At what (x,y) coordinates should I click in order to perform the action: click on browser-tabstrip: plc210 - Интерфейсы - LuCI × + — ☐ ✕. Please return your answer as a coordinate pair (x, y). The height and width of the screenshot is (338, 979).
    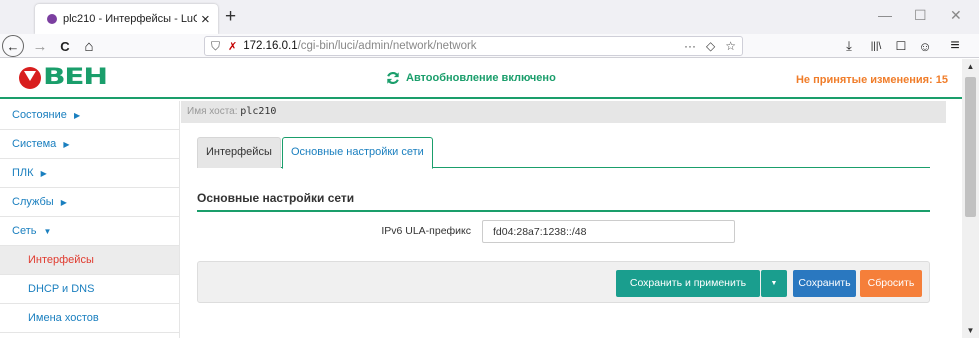
    Looking at the image, I should click on (489, 17).